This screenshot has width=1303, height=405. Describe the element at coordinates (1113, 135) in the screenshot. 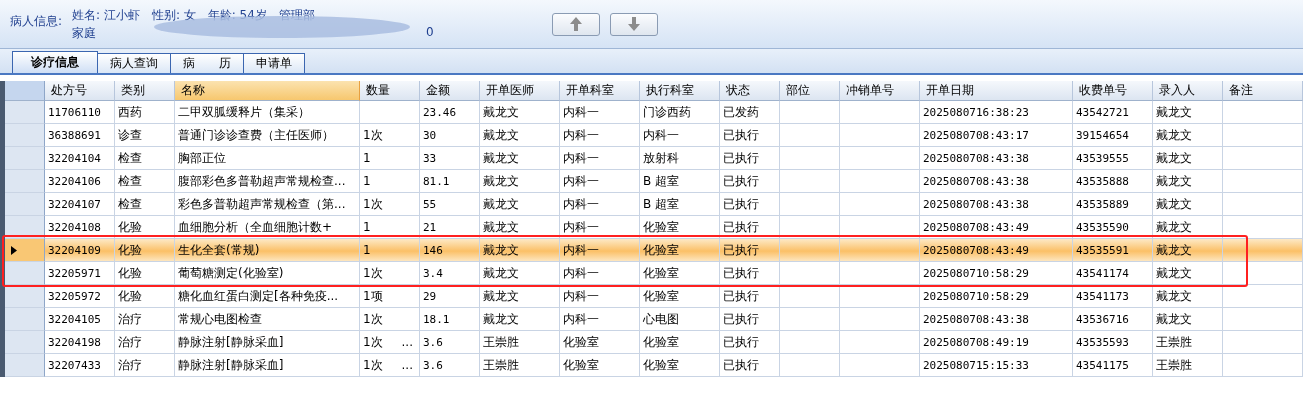

I see `table-cell: 39154654` at that location.